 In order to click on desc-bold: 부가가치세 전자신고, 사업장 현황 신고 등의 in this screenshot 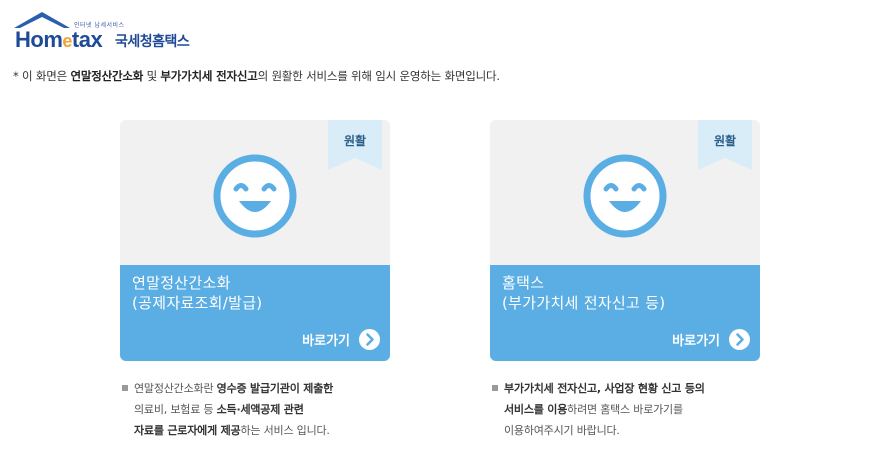, I will do `click(604, 388)`.